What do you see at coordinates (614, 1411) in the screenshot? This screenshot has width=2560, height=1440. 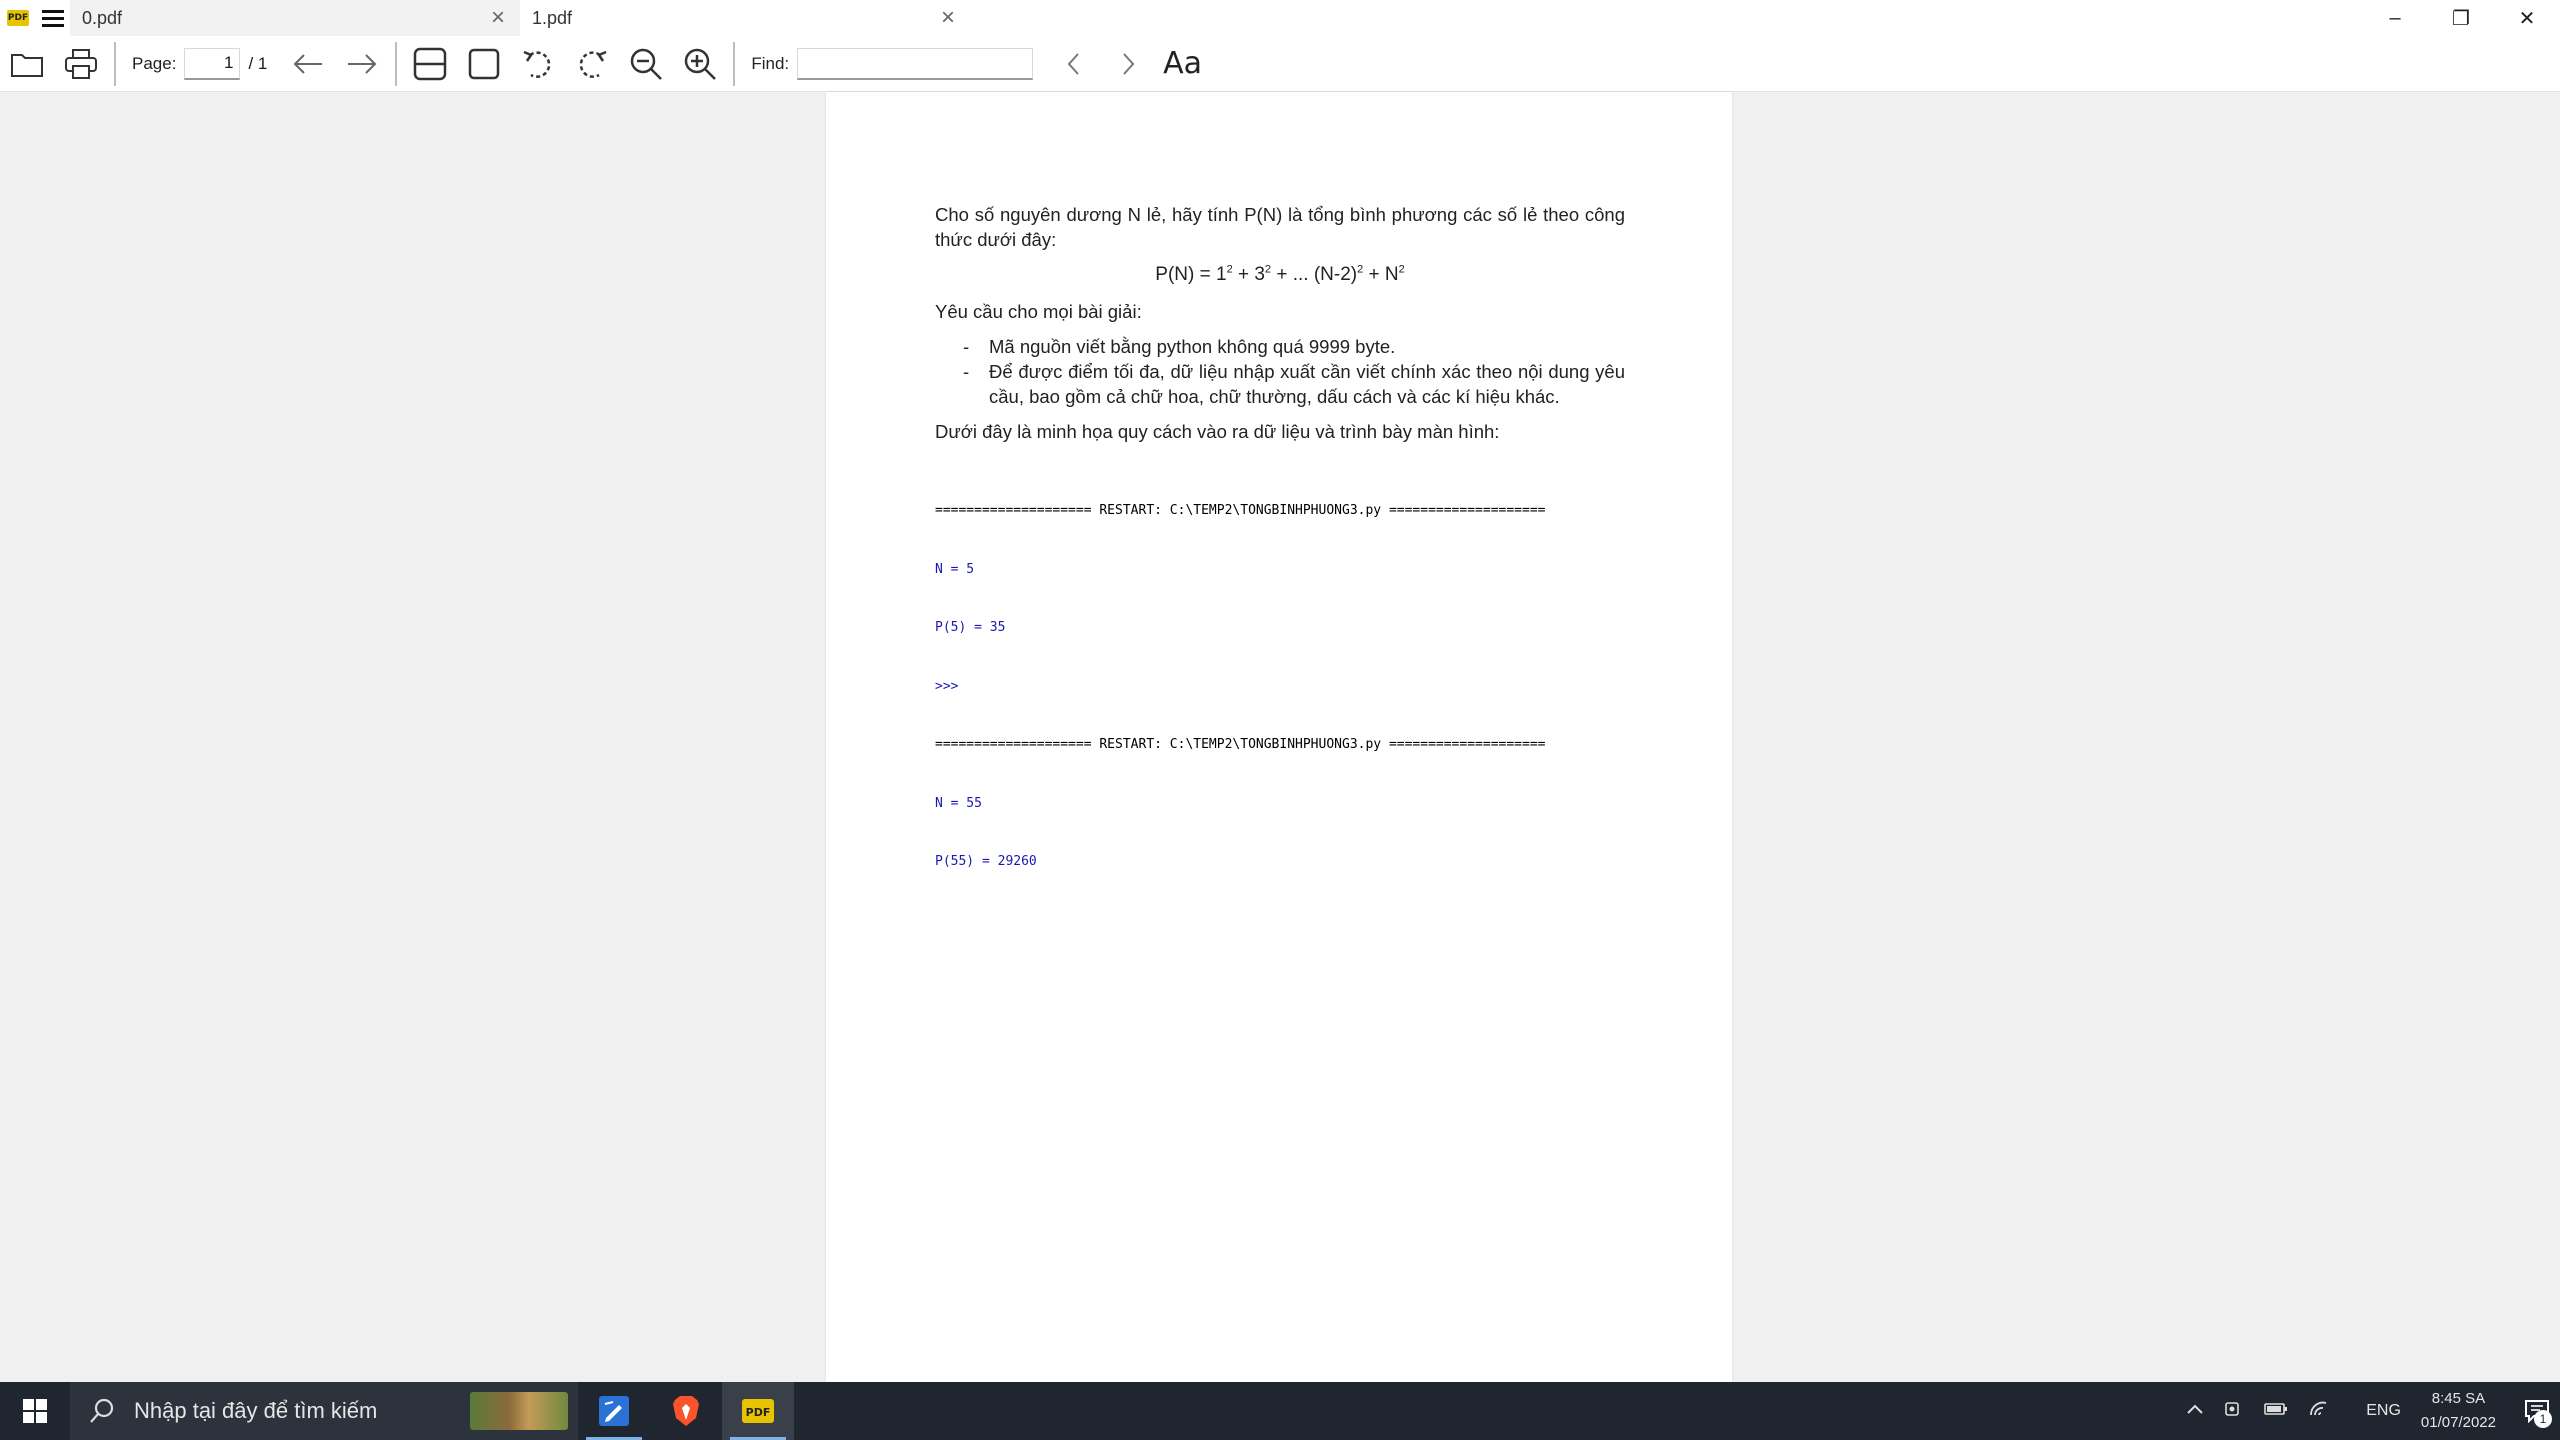 I see `whiteboard-app-icon` at bounding box center [614, 1411].